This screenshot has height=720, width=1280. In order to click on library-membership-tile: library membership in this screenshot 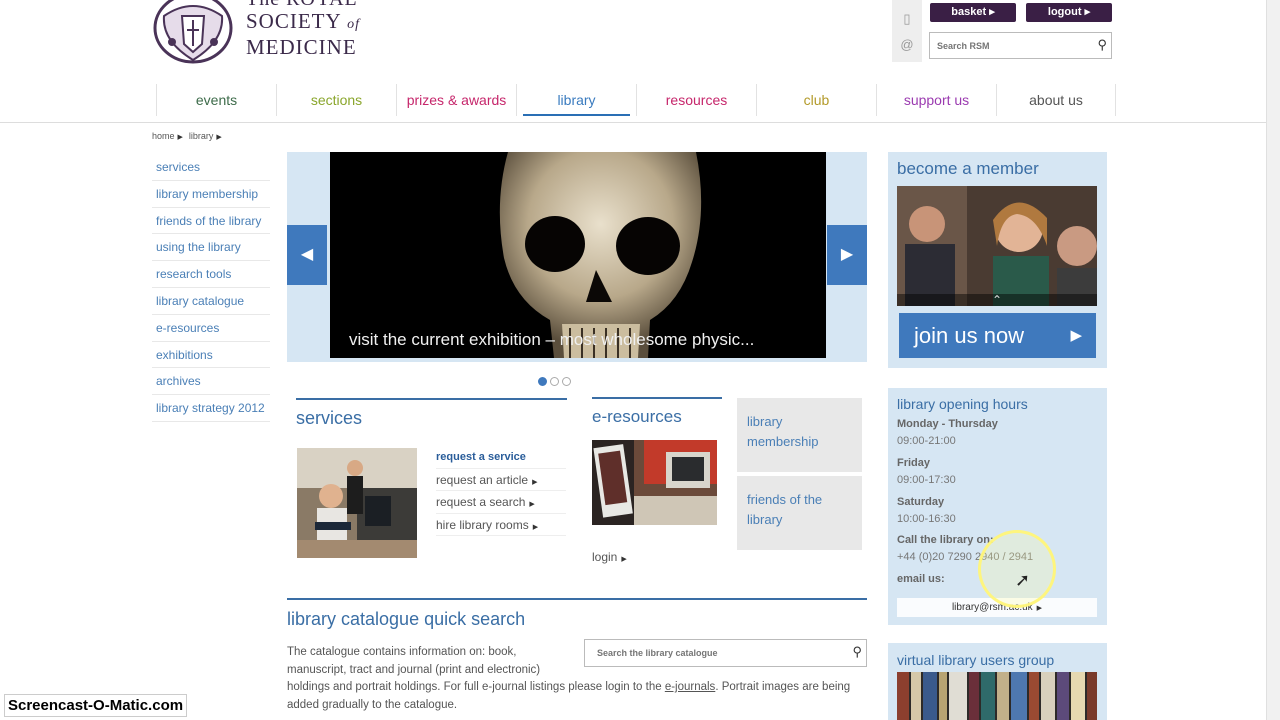, I will do `click(799, 435)`.